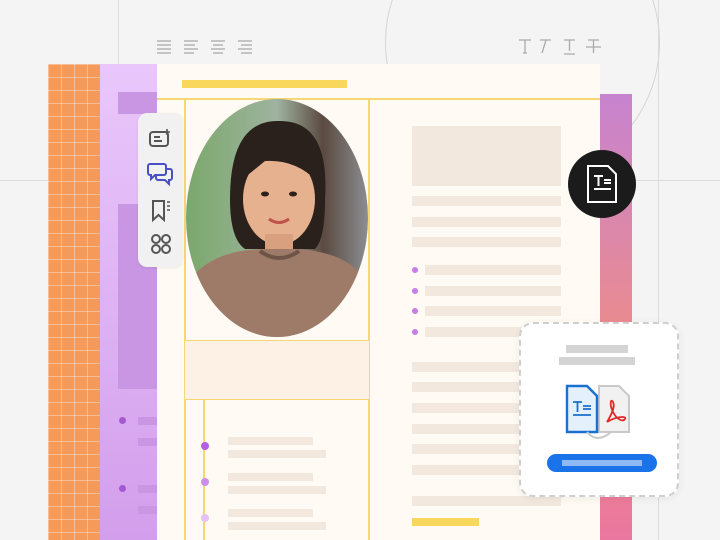 This screenshot has width=720, height=540. I want to click on underline-text-icon, so click(569, 47).